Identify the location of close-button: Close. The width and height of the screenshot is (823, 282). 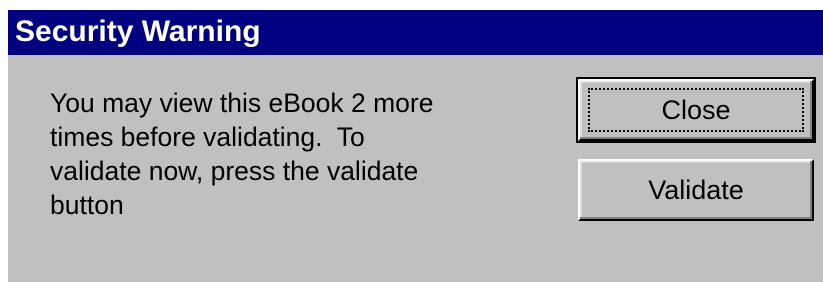
(696, 110).